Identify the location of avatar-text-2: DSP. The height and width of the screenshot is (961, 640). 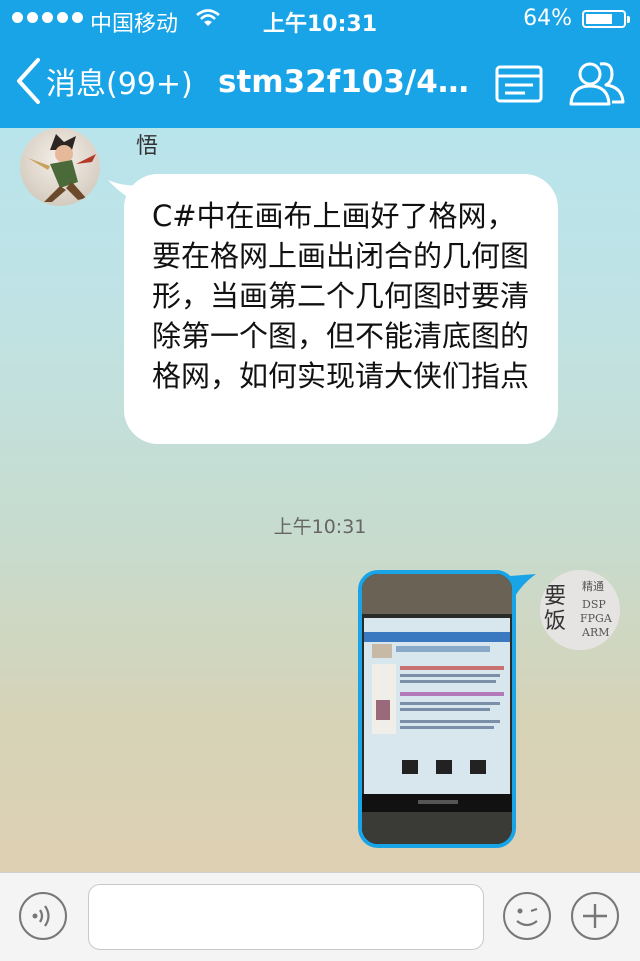
(594, 604).